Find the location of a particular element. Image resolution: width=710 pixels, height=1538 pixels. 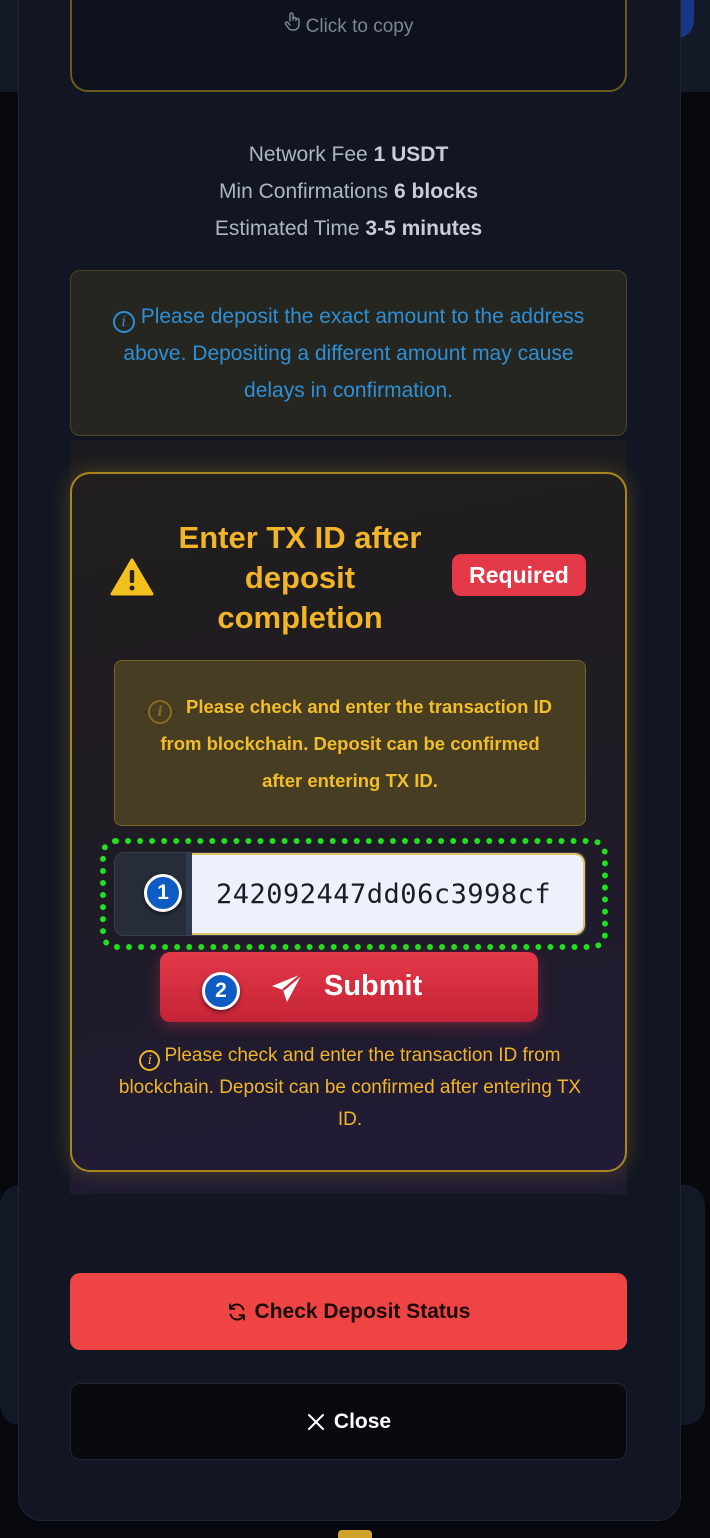

submit-label: Submit is located at coordinates (373, 986).